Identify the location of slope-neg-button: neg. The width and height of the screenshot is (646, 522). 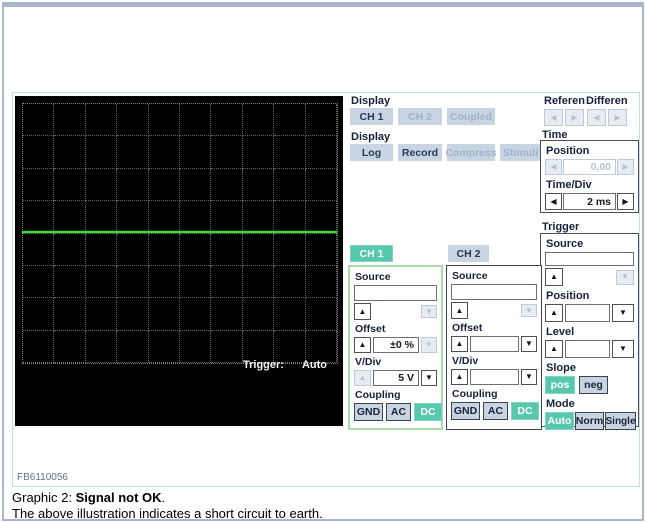
(593, 385).